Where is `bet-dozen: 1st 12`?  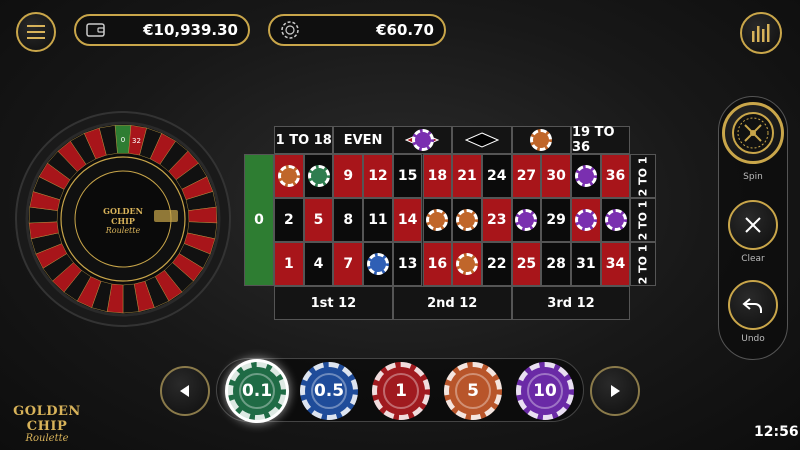 bet-dozen: 1st 12 is located at coordinates (333, 303).